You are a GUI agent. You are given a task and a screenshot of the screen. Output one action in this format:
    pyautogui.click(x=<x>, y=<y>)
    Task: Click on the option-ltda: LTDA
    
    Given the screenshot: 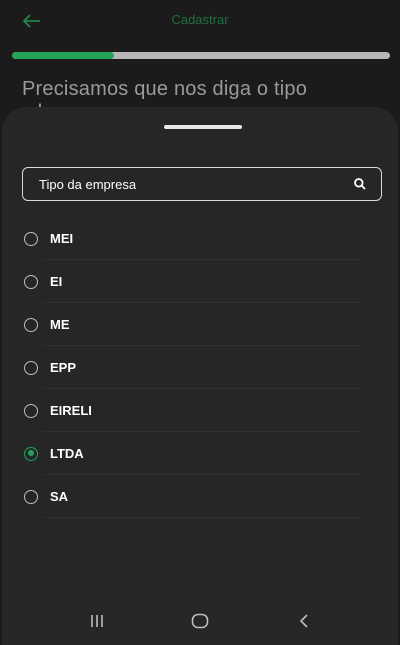 What is the action you would take?
    pyautogui.click(x=192, y=453)
    